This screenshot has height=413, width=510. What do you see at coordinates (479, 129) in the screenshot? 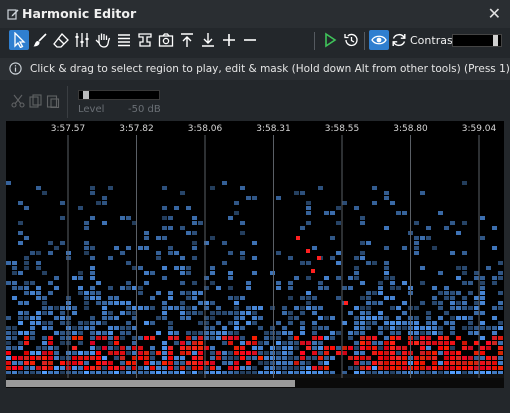
I see `time-tick-label: 3:59.04` at bounding box center [479, 129].